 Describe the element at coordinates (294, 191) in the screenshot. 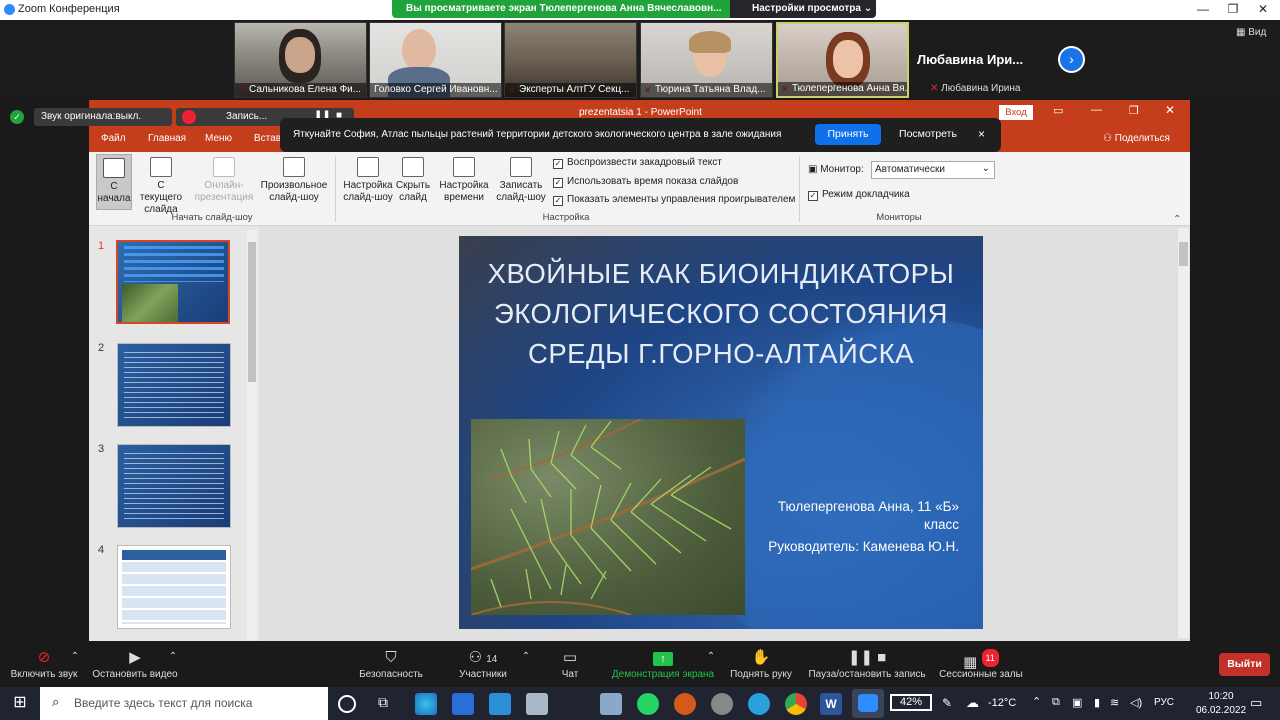

I see `custom-label: Произвольное слайд-шоу` at that location.